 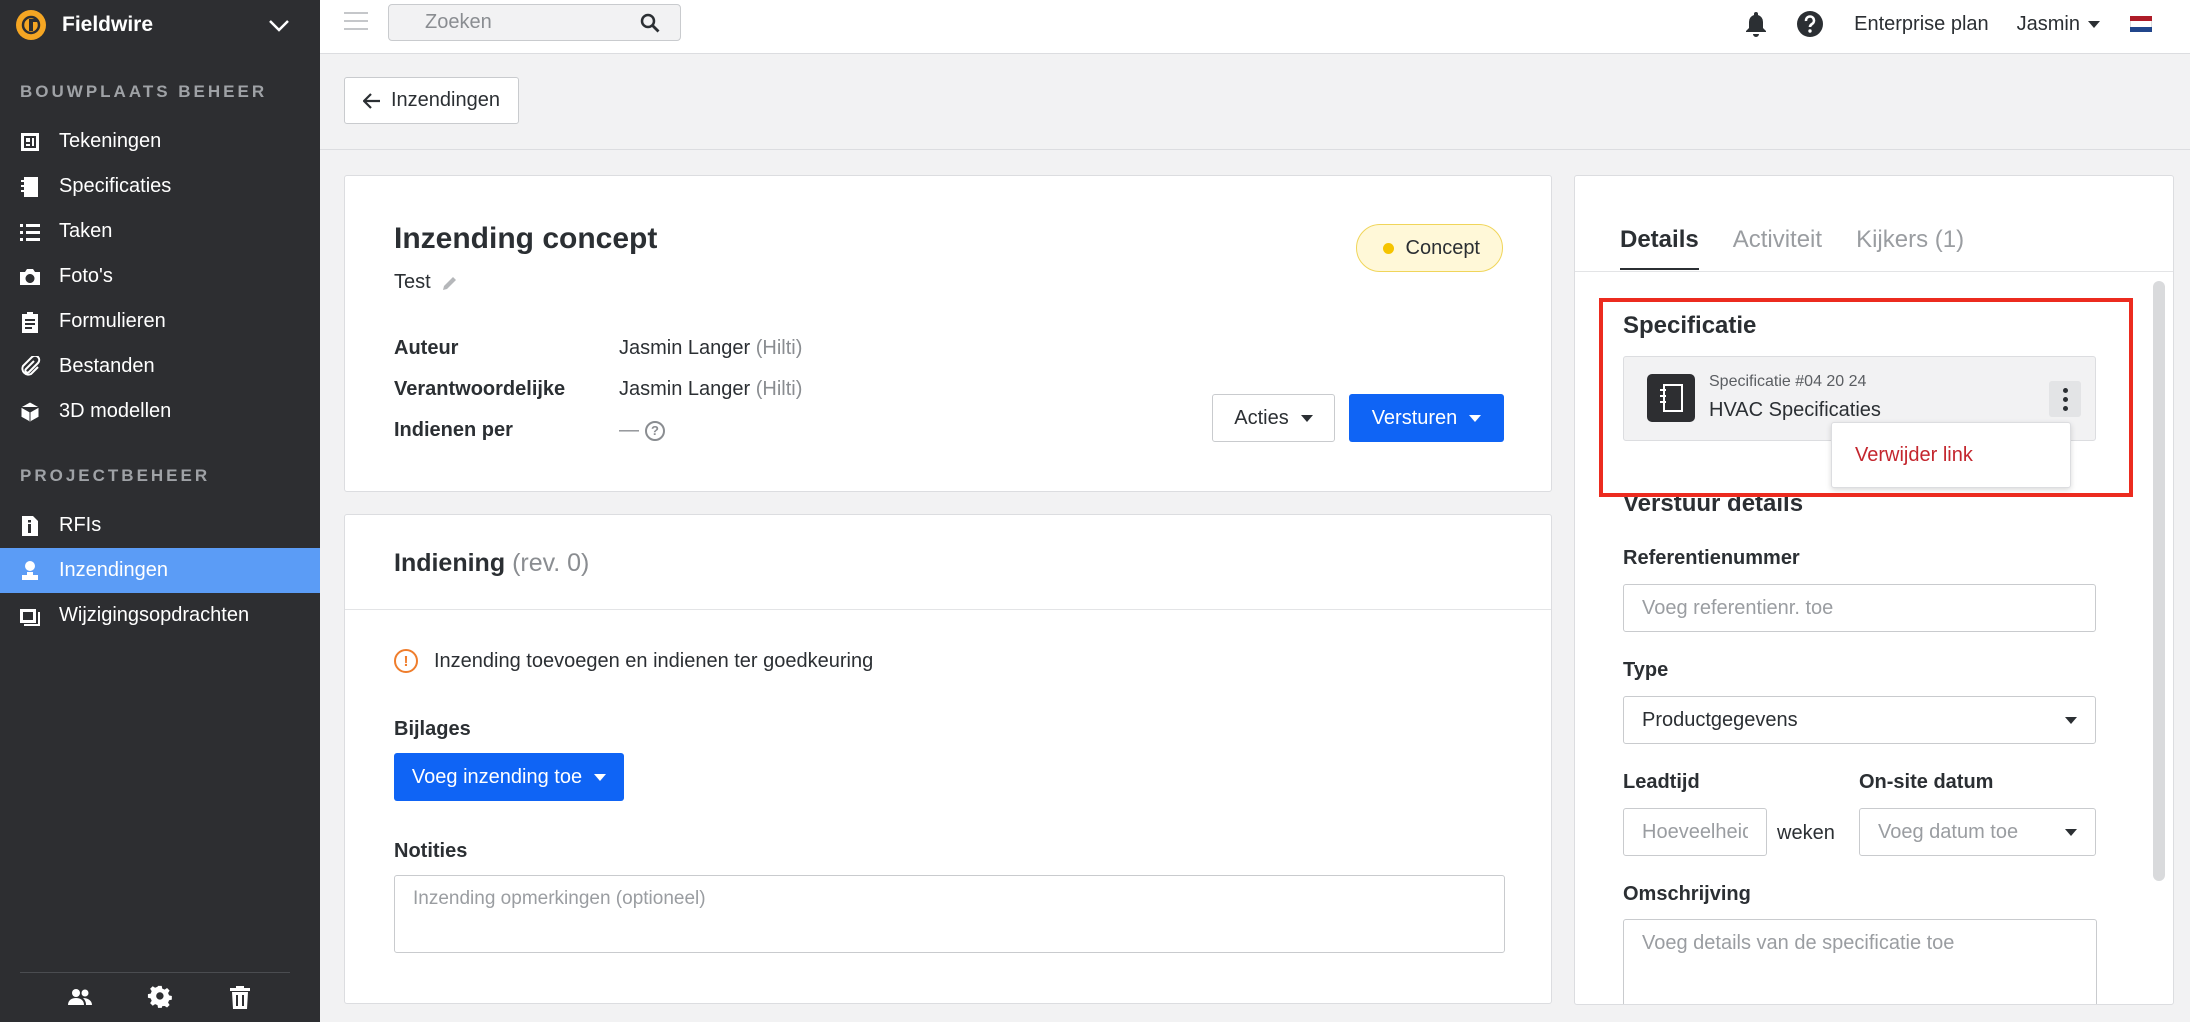 What do you see at coordinates (30, 322) in the screenshot?
I see `clipboard-icon` at bounding box center [30, 322].